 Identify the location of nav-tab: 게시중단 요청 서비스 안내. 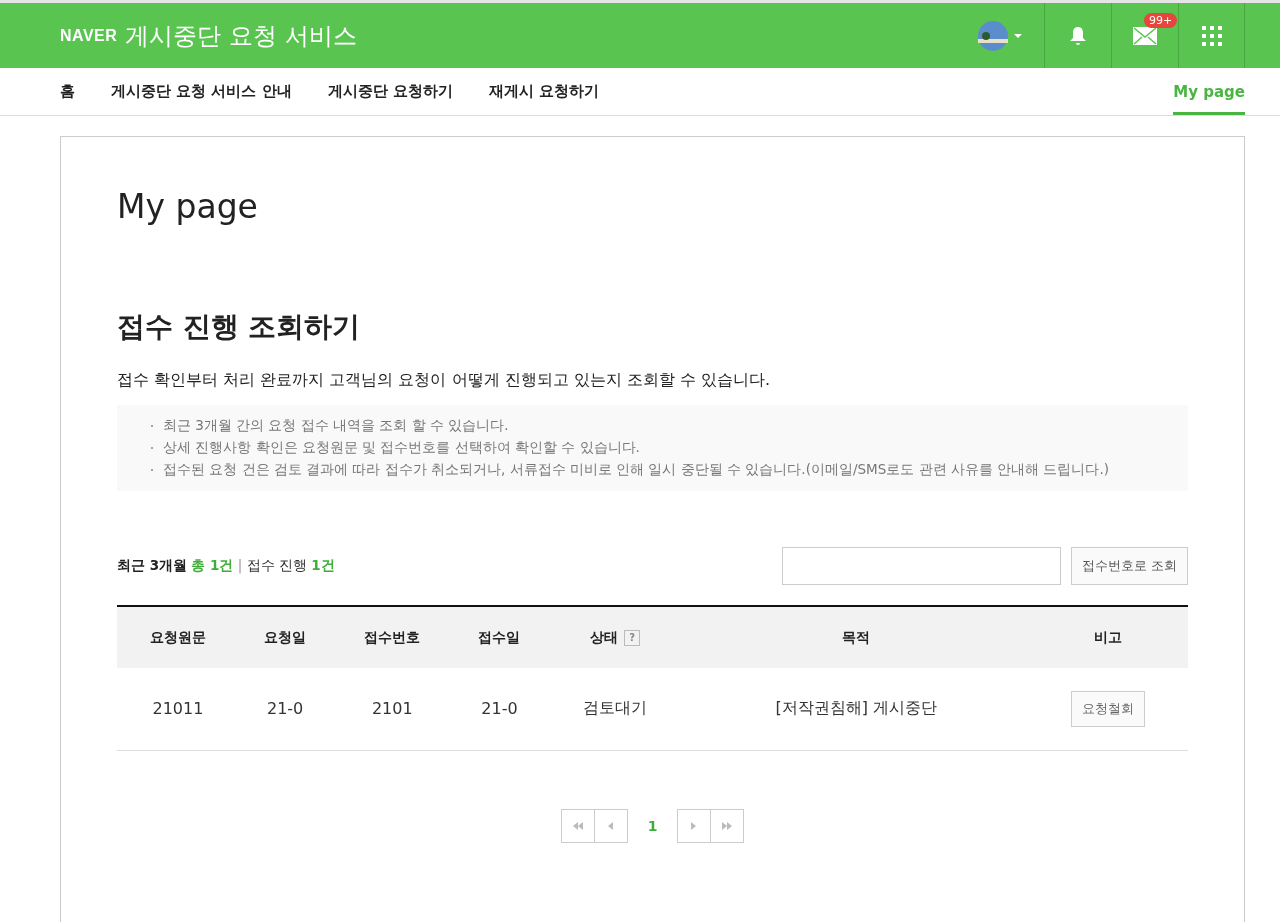
(201, 91).